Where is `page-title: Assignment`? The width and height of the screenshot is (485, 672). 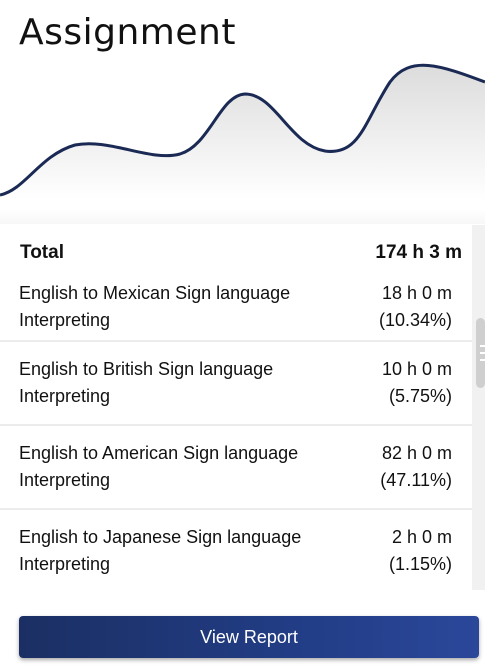
page-title: Assignment is located at coordinates (127, 32).